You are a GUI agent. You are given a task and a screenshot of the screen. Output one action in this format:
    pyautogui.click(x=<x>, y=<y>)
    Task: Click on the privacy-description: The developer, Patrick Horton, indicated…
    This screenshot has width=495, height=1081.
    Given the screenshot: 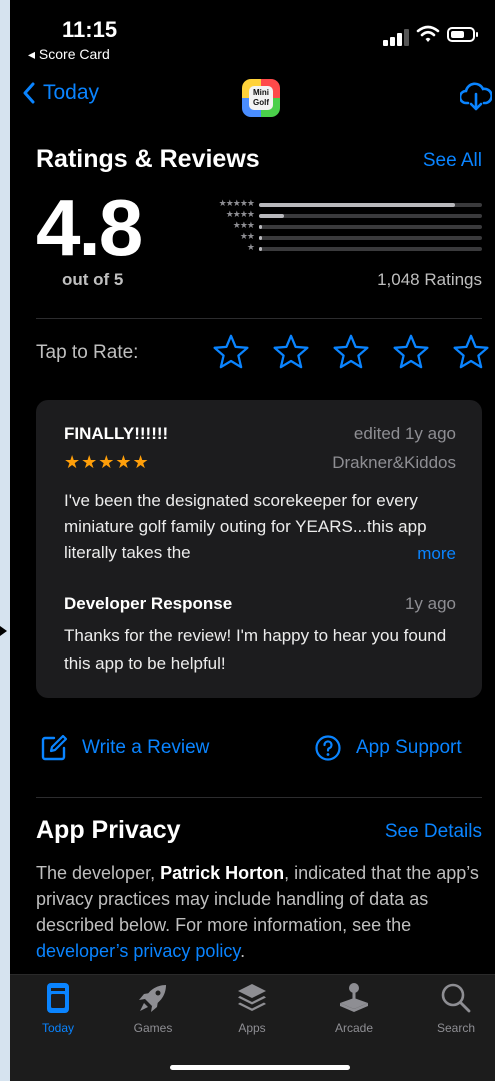 What is the action you would take?
    pyautogui.click(x=260, y=912)
    